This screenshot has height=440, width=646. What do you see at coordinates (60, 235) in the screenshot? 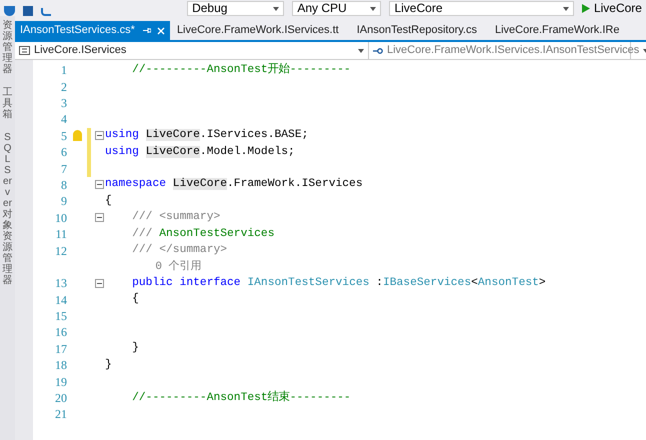
I see `line-number: 11` at bounding box center [60, 235].